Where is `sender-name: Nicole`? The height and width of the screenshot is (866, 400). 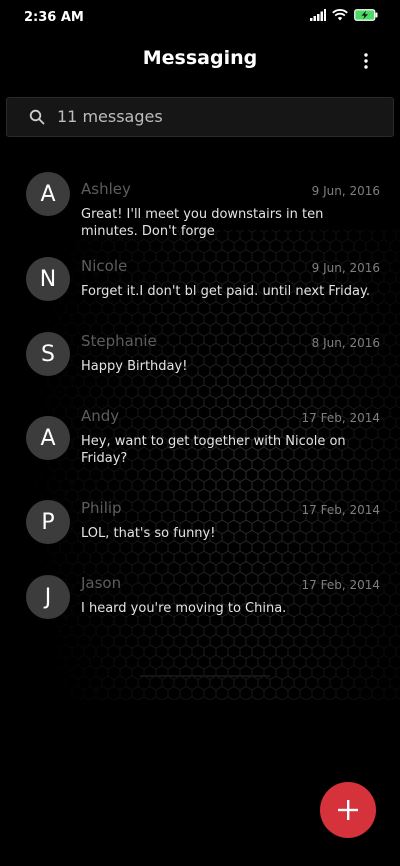 sender-name: Nicole is located at coordinates (104, 266).